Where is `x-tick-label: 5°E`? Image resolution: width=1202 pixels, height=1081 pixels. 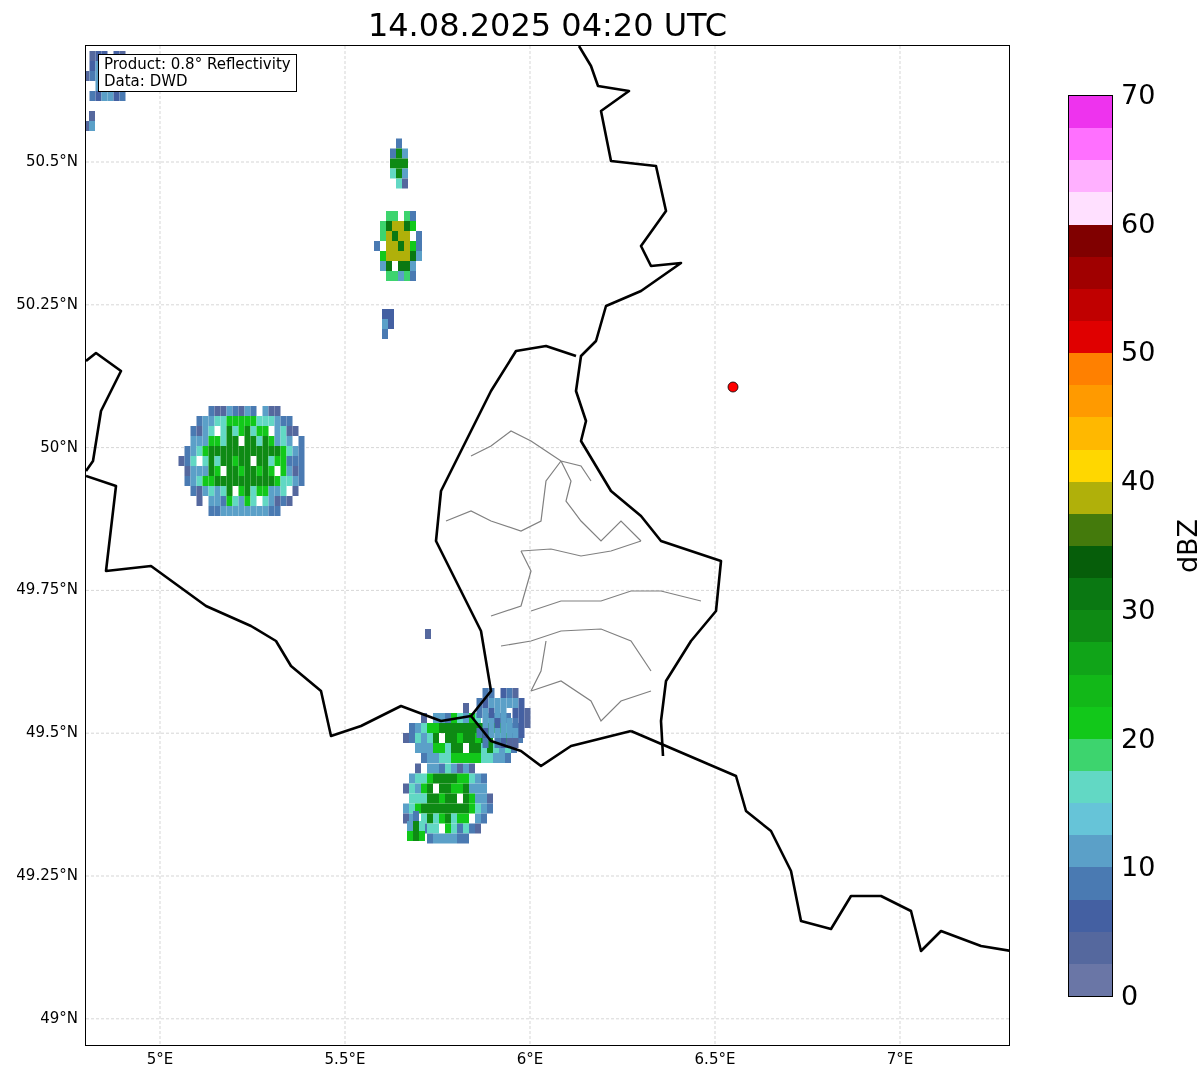 x-tick-label: 5°E is located at coordinates (160, 1059).